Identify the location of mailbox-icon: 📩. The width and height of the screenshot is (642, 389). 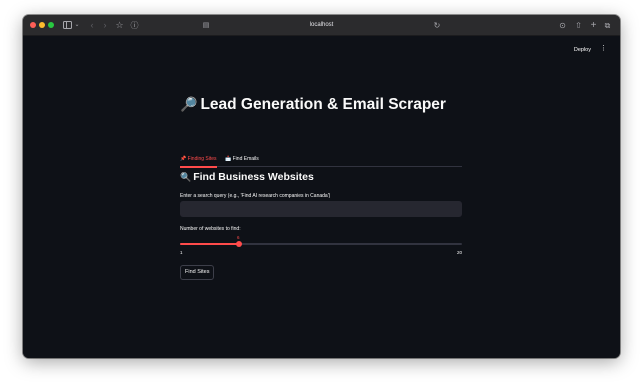
(228, 159).